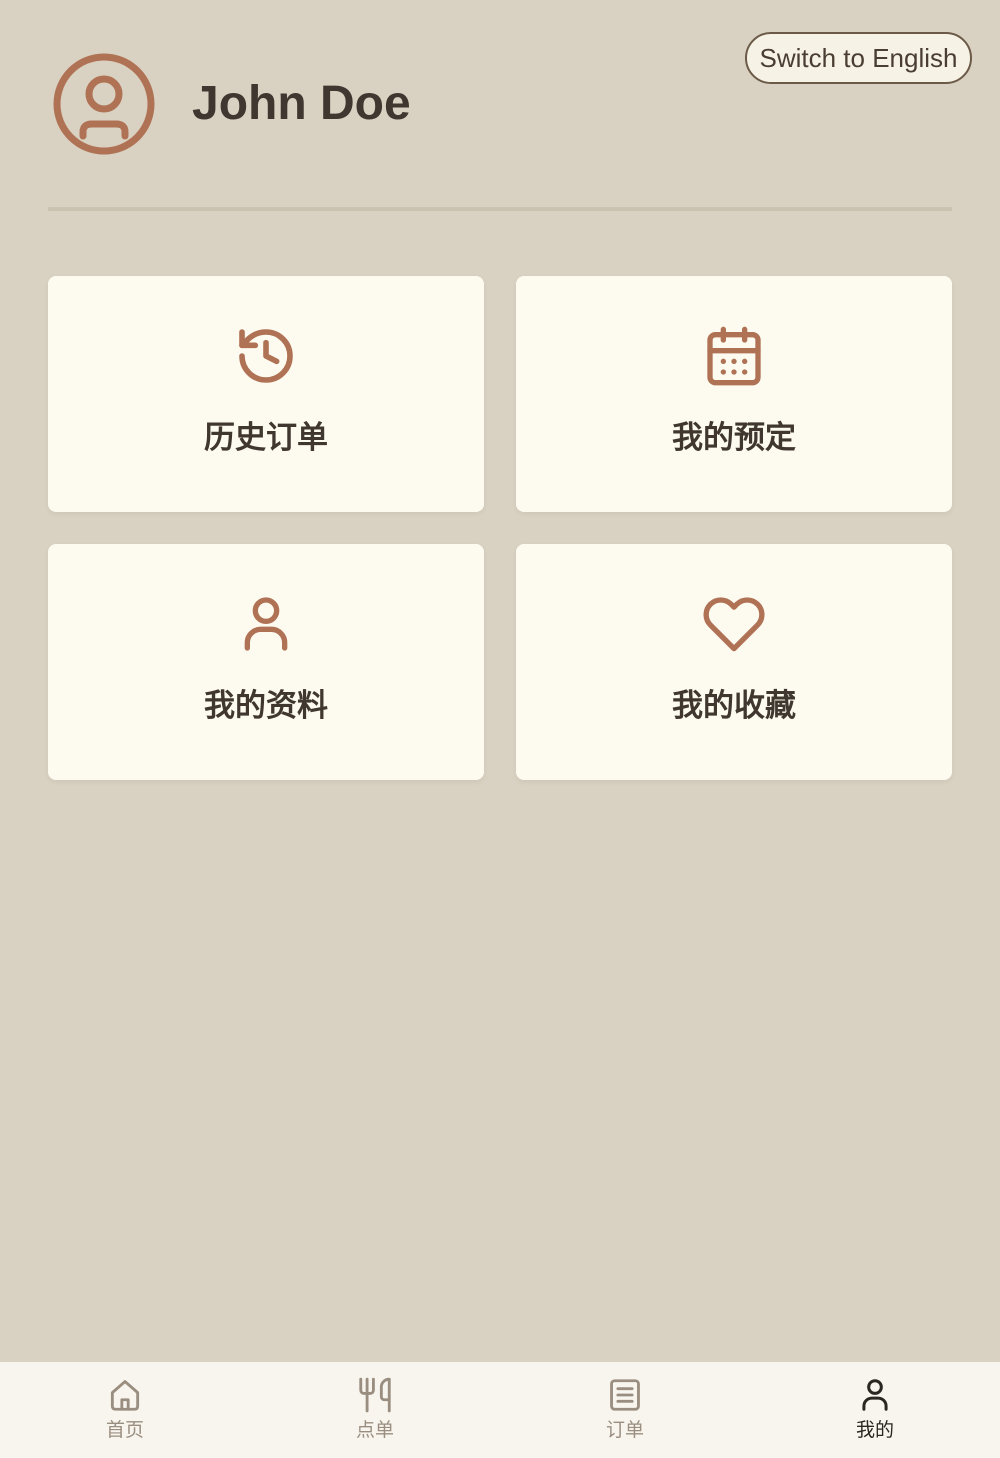 This screenshot has width=1000, height=1458. Describe the element at coordinates (874, 1430) in the screenshot. I see `tab-mine-label: 我的` at that location.